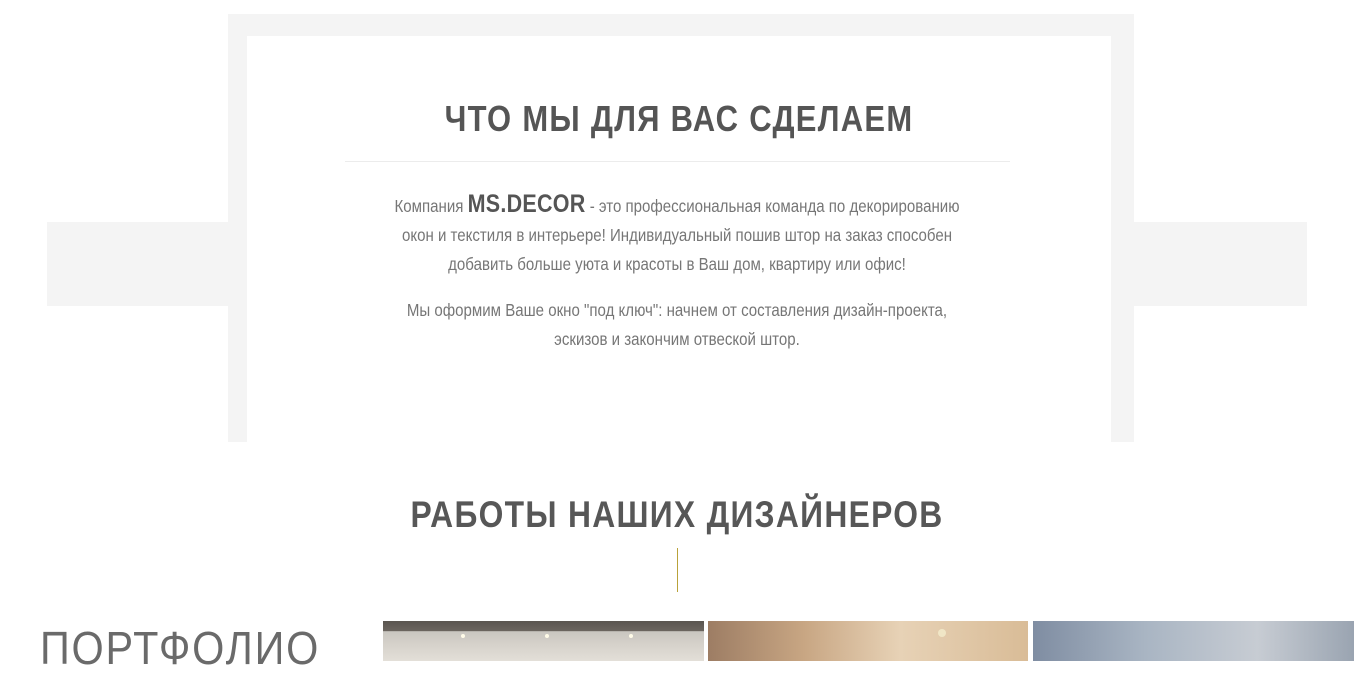 This screenshot has width=1354, height=678. Describe the element at coordinates (942, 633) in the screenshot. I see `chandelier` at that location.